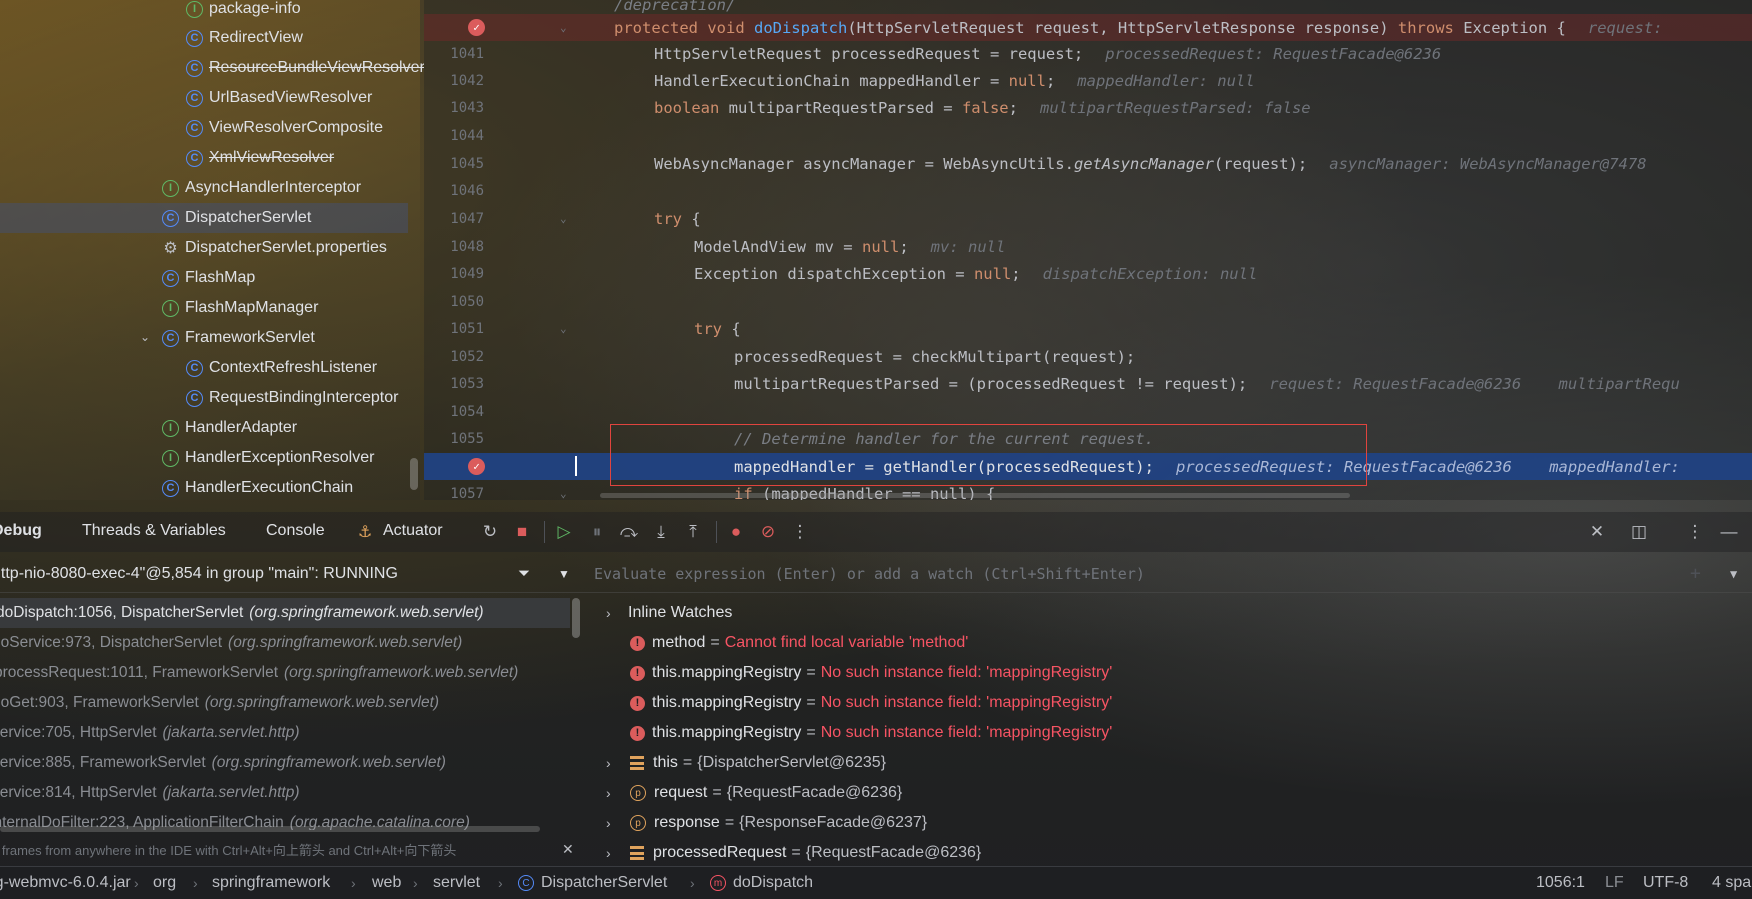  What do you see at coordinates (260, 158) in the screenshot?
I see `tree-item-xmlviewresolver: C XmlViewResolver` at bounding box center [260, 158].